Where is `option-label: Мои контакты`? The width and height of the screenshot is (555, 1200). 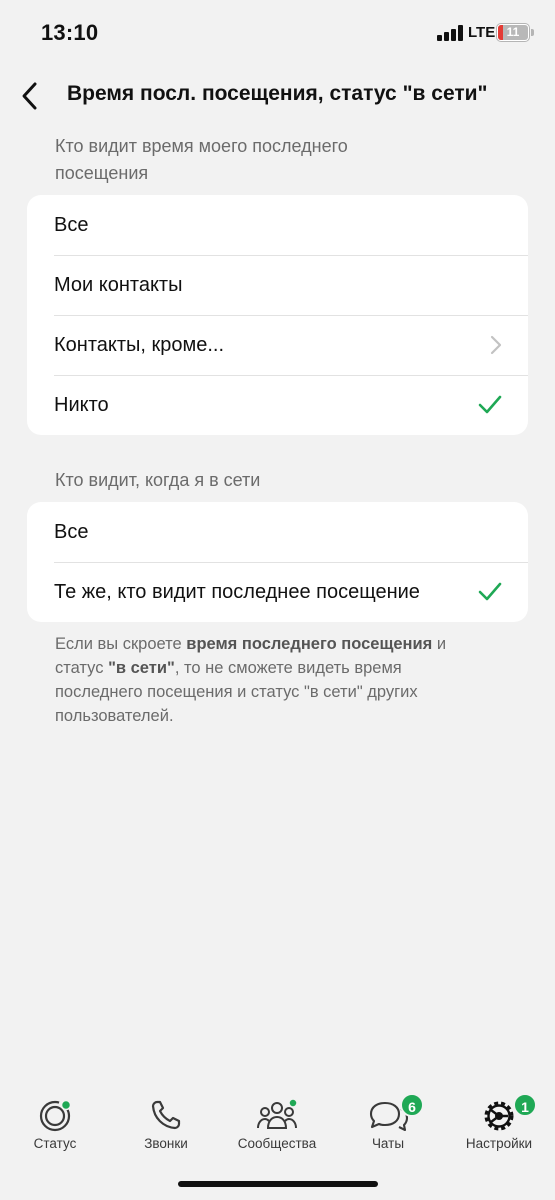
option-label: Мои контакты is located at coordinates (118, 284).